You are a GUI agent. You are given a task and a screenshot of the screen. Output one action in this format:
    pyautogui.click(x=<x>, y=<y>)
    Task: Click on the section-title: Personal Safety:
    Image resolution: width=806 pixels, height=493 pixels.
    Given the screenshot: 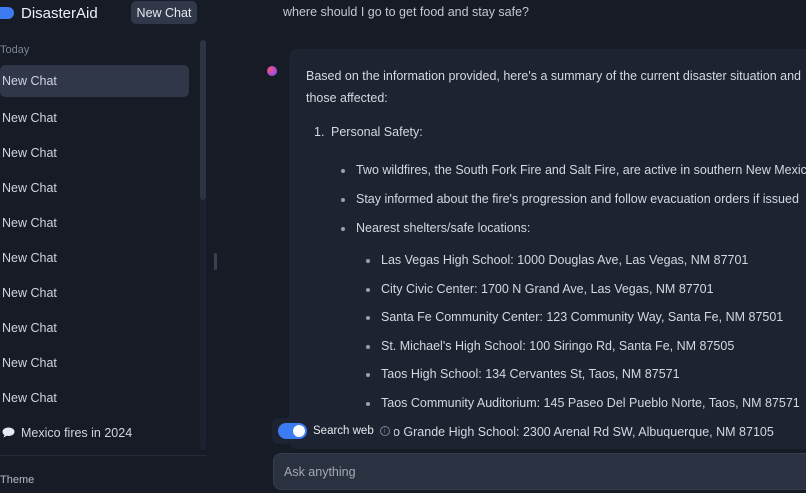 What is the action you would take?
    pyautogui.click(x=377, y=132)
    